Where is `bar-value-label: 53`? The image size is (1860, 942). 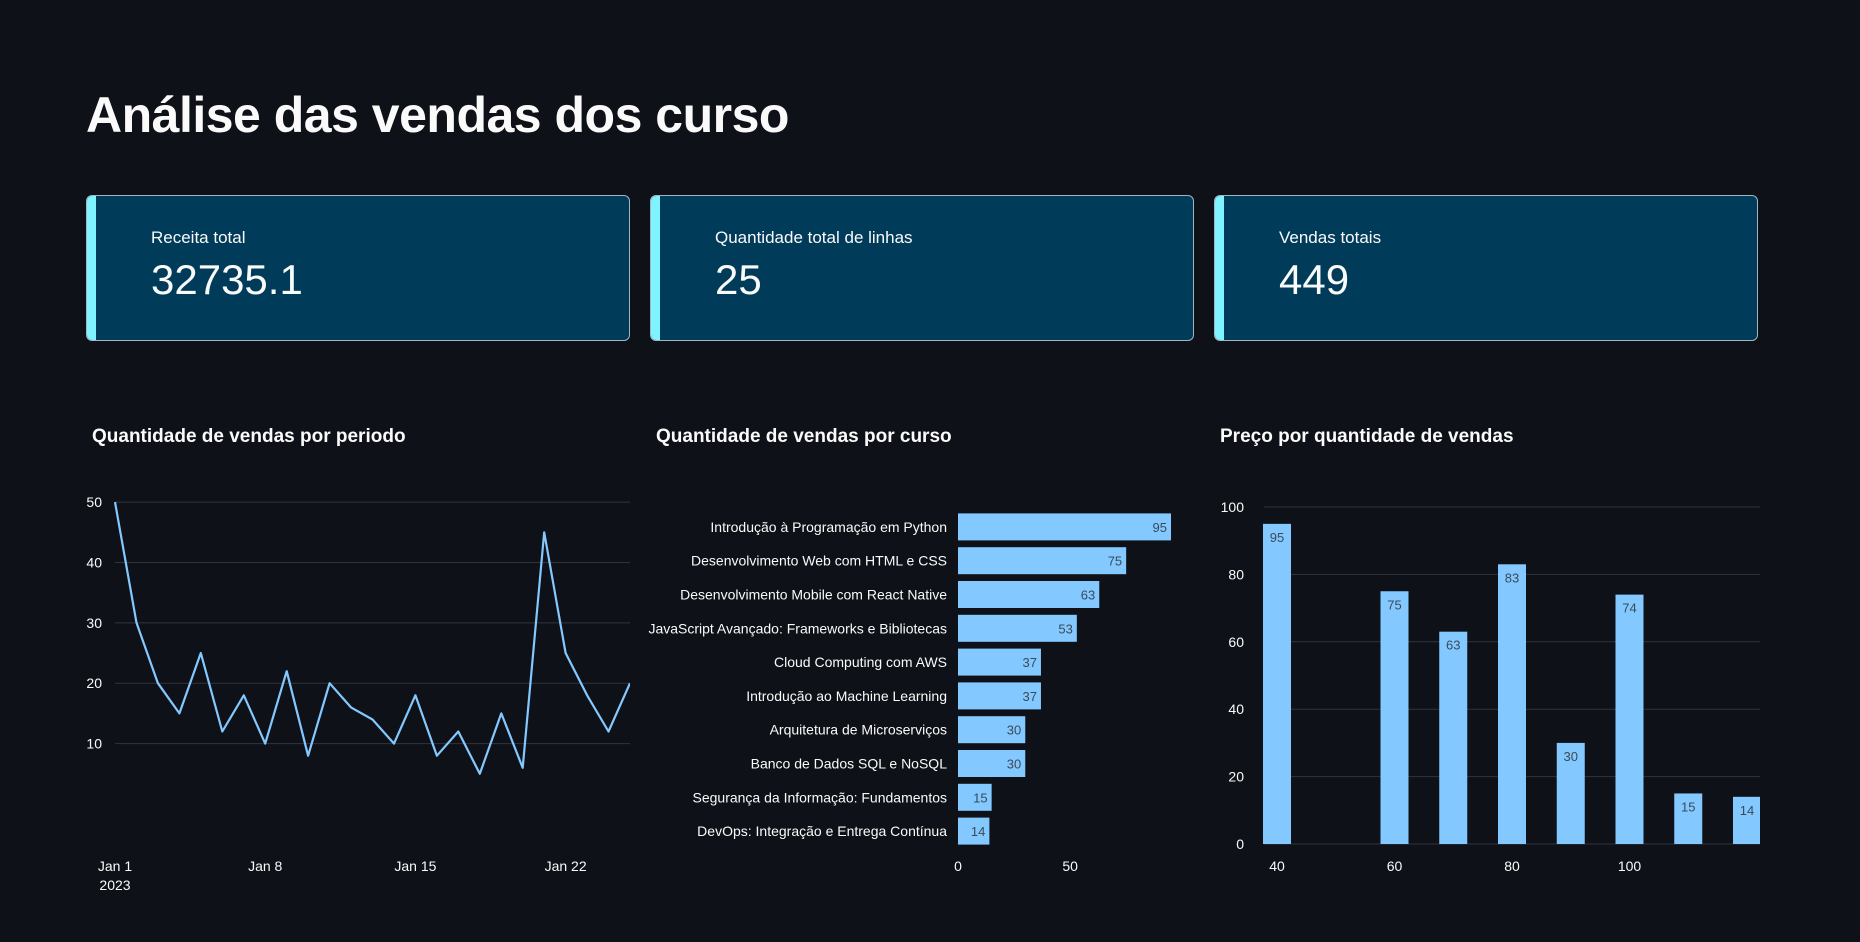
bar-value-label: 53 is located at coordinates (1065, 628).